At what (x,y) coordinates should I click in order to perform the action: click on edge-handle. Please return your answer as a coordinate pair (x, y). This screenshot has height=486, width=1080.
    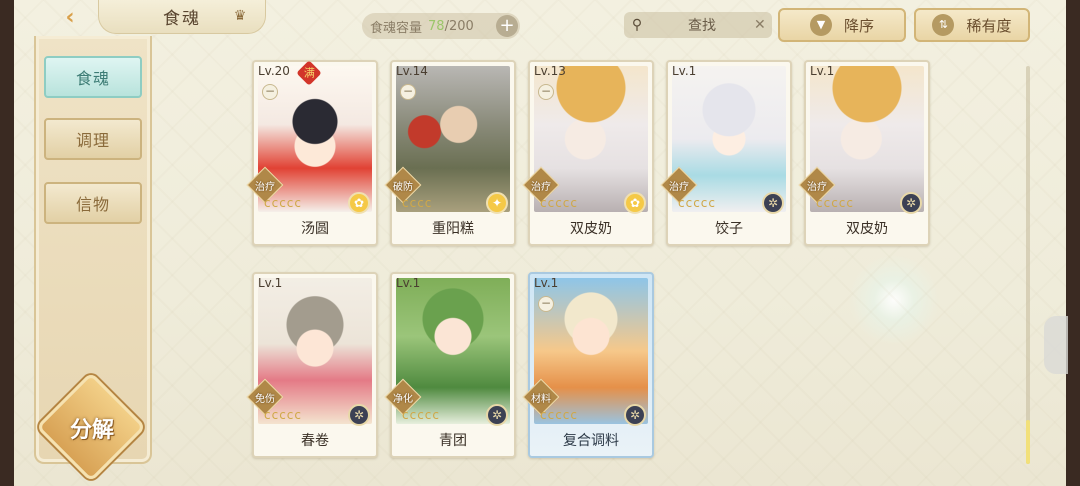
    Looking at the image, I should click on (1056, 345).